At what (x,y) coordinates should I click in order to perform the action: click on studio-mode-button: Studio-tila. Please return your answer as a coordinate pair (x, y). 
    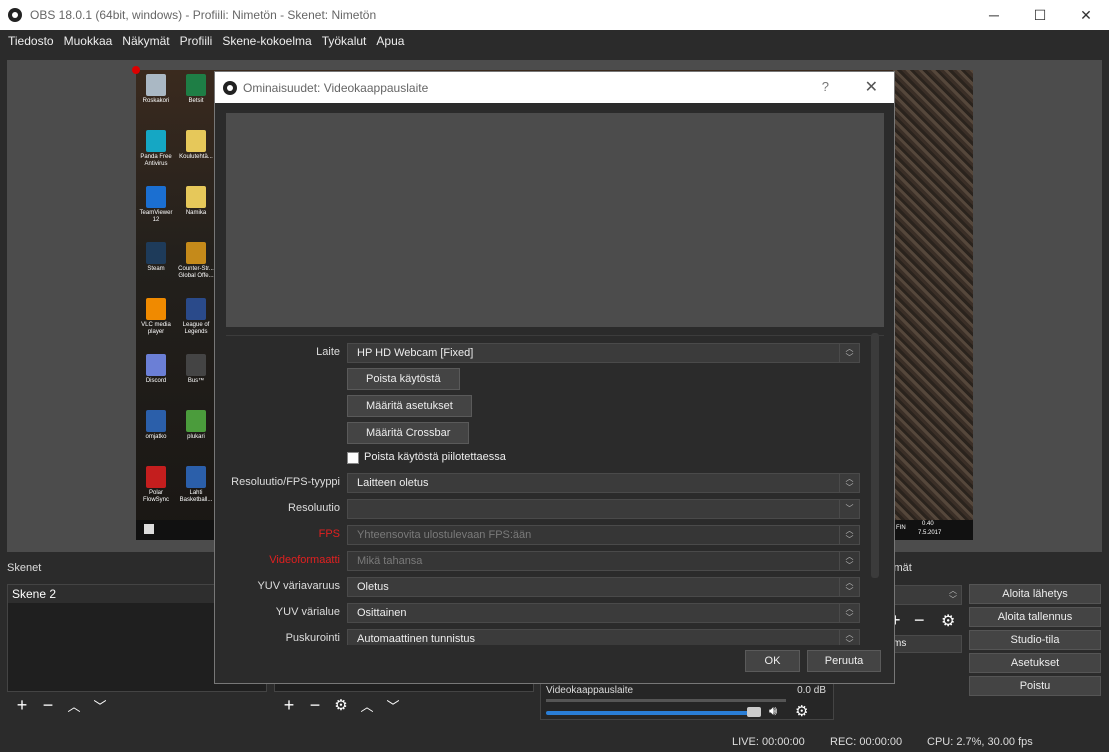
    Looking at the image, I should click on (1035, 640).